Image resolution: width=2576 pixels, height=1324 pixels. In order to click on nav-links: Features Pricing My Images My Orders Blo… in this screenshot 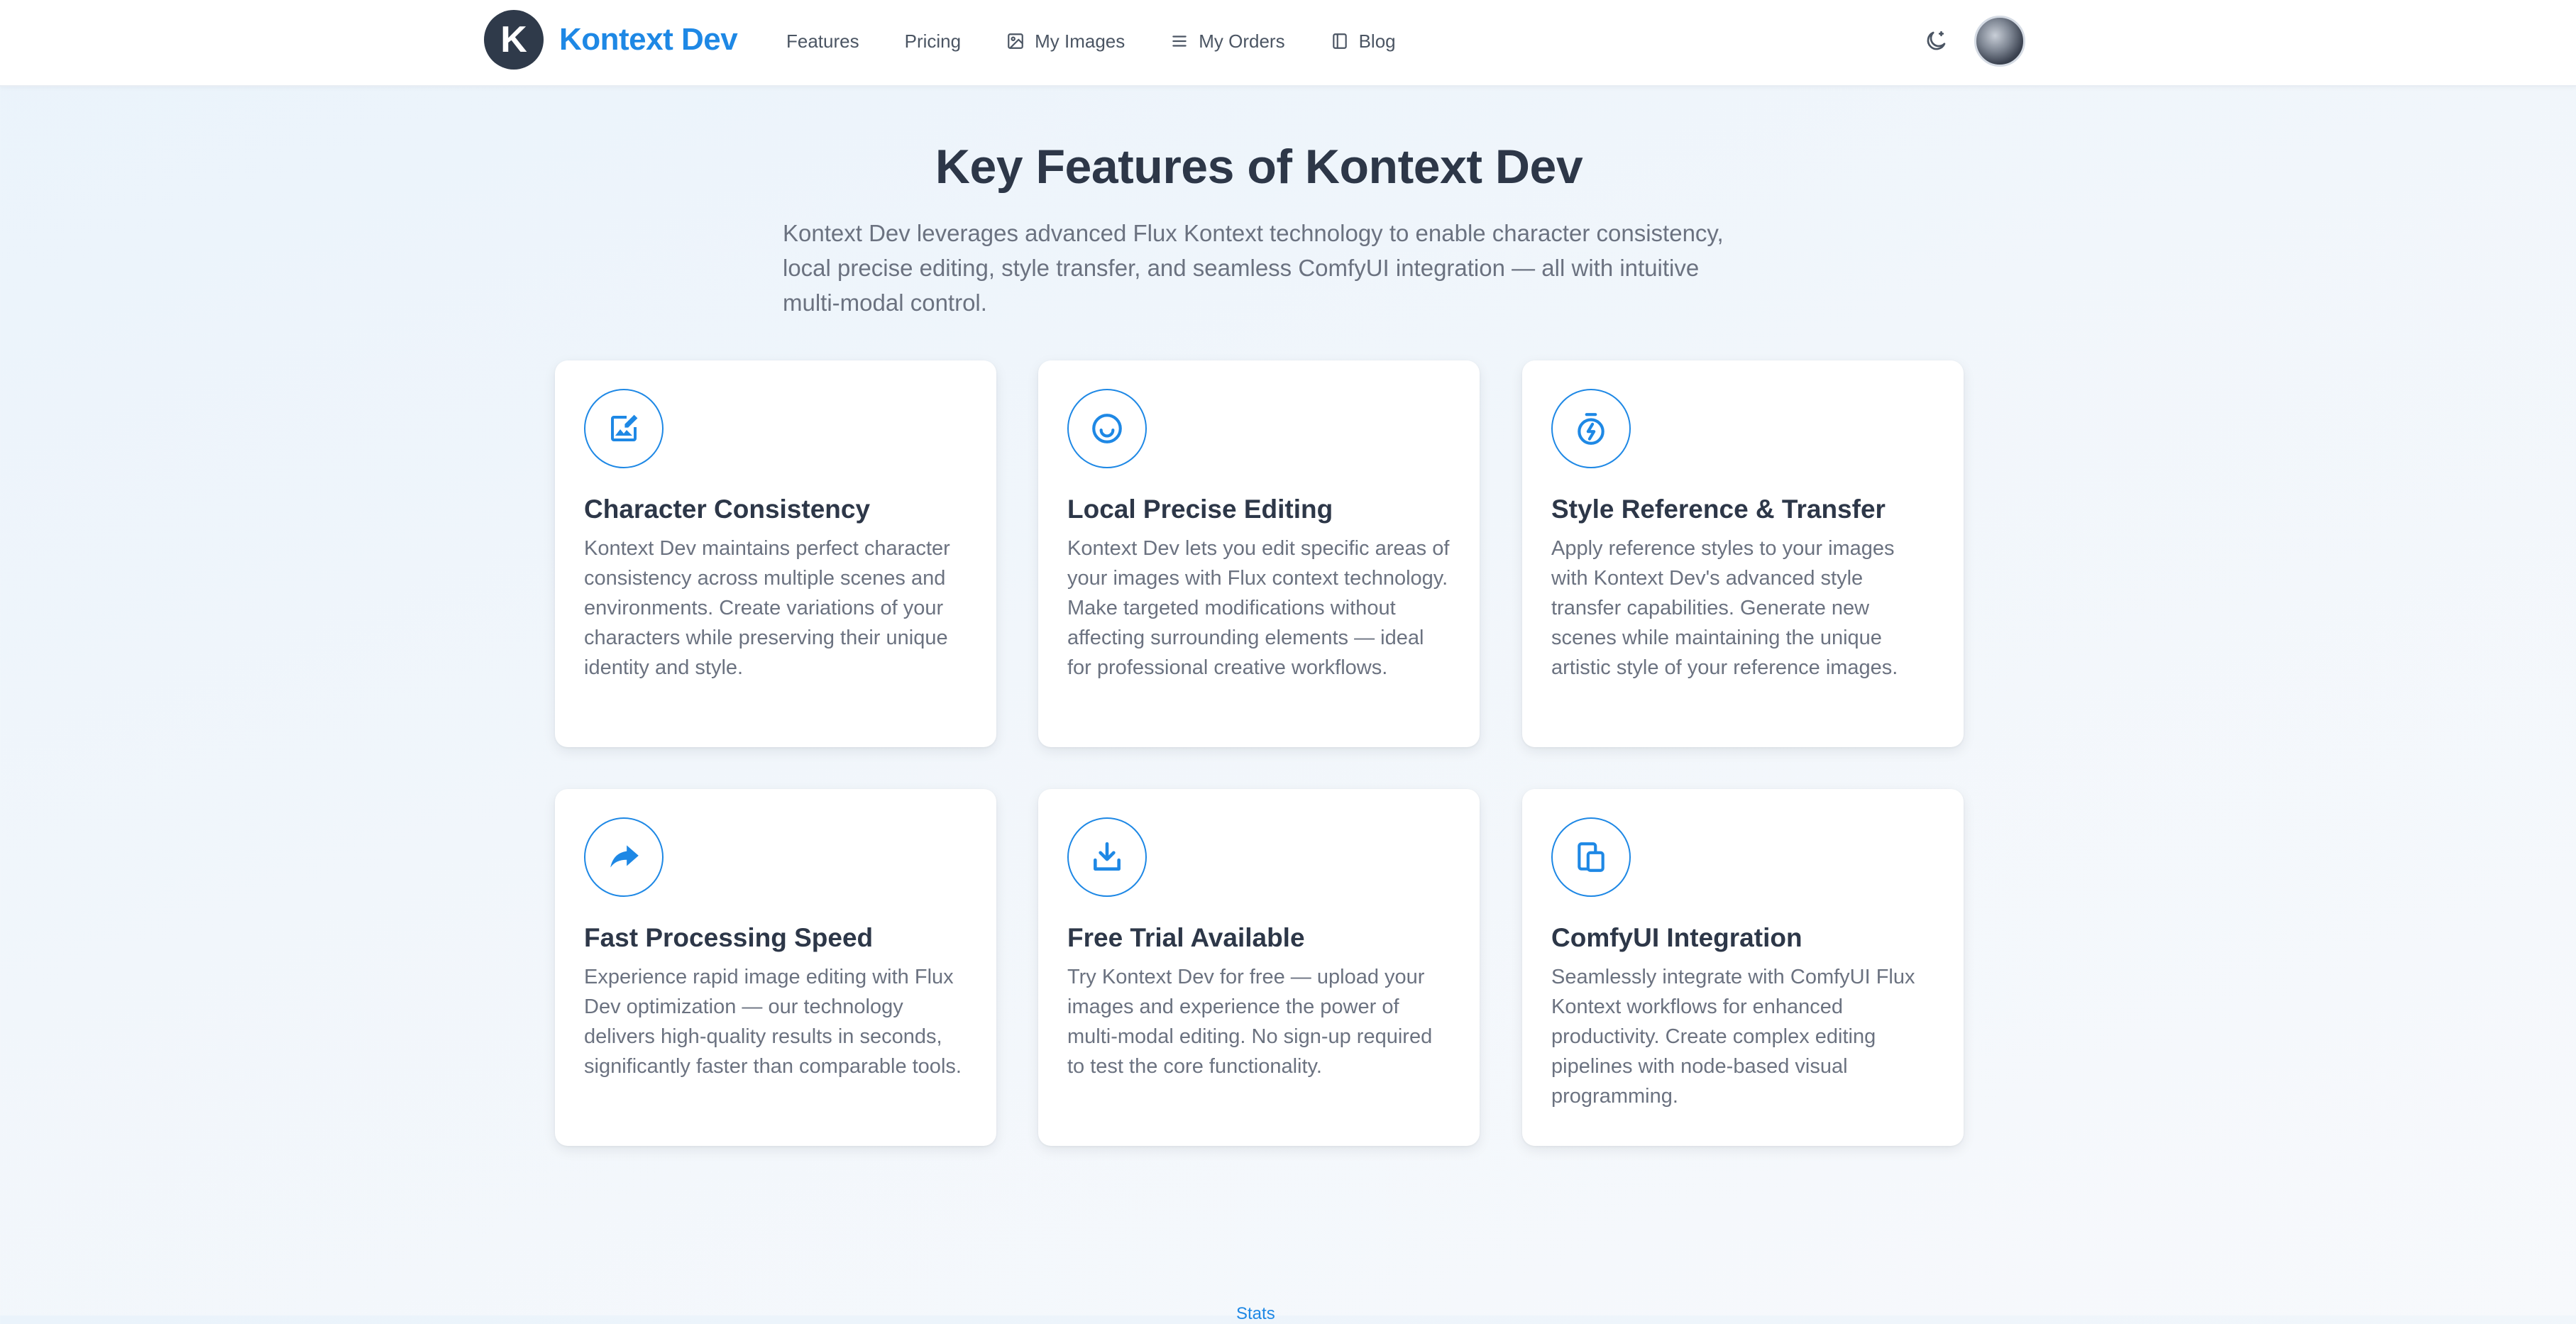, I will do `click(1113, 41)`.